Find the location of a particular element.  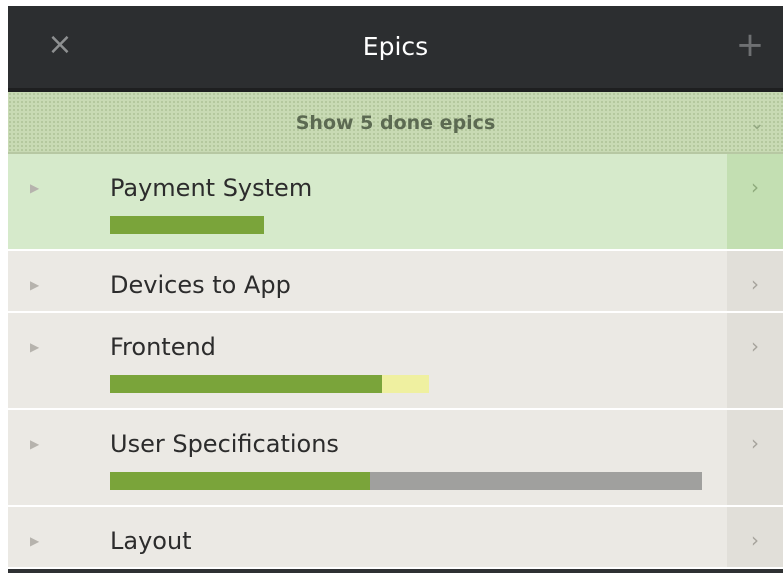

show-done-epics-label: Show 5 done epics is located at coordinates (395, 123).